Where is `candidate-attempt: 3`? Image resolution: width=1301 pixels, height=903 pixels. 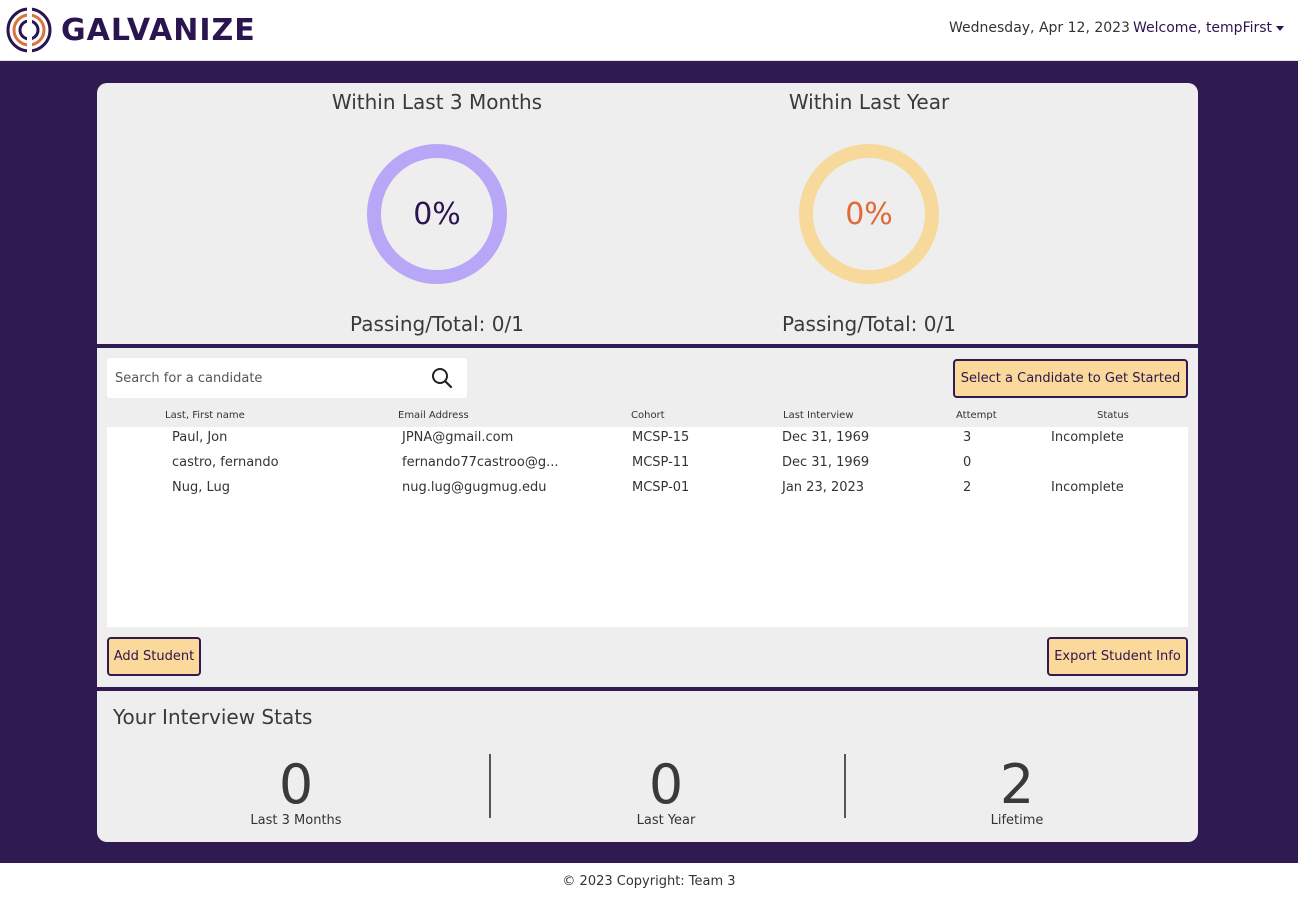
candidate-attempt: 3 is located at coordinates (967, 437).